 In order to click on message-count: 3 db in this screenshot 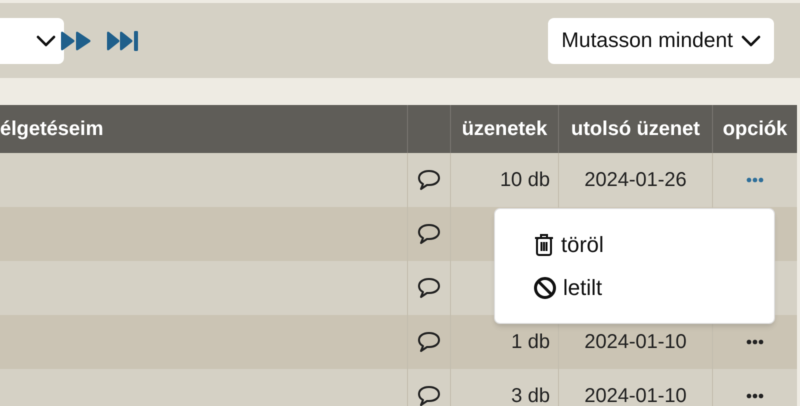, I will do `click(530, 396)`.